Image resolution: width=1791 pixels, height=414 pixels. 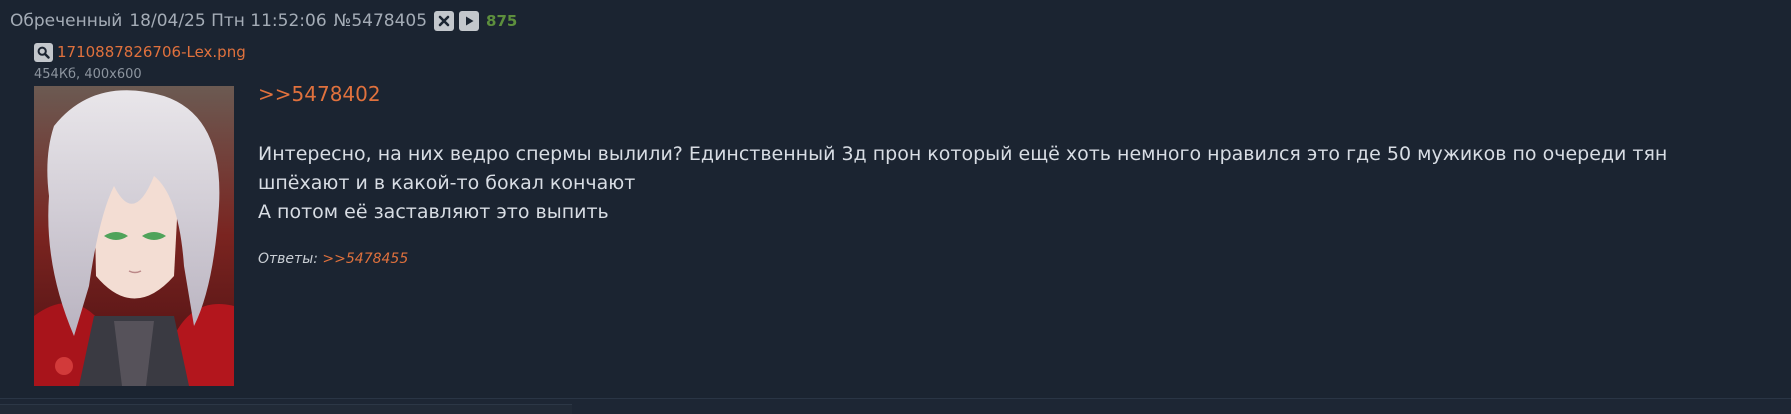 What do you see at coordinates (444, 21) in the screenshot?
I see `close-icon` at bounding box center [444, 21].